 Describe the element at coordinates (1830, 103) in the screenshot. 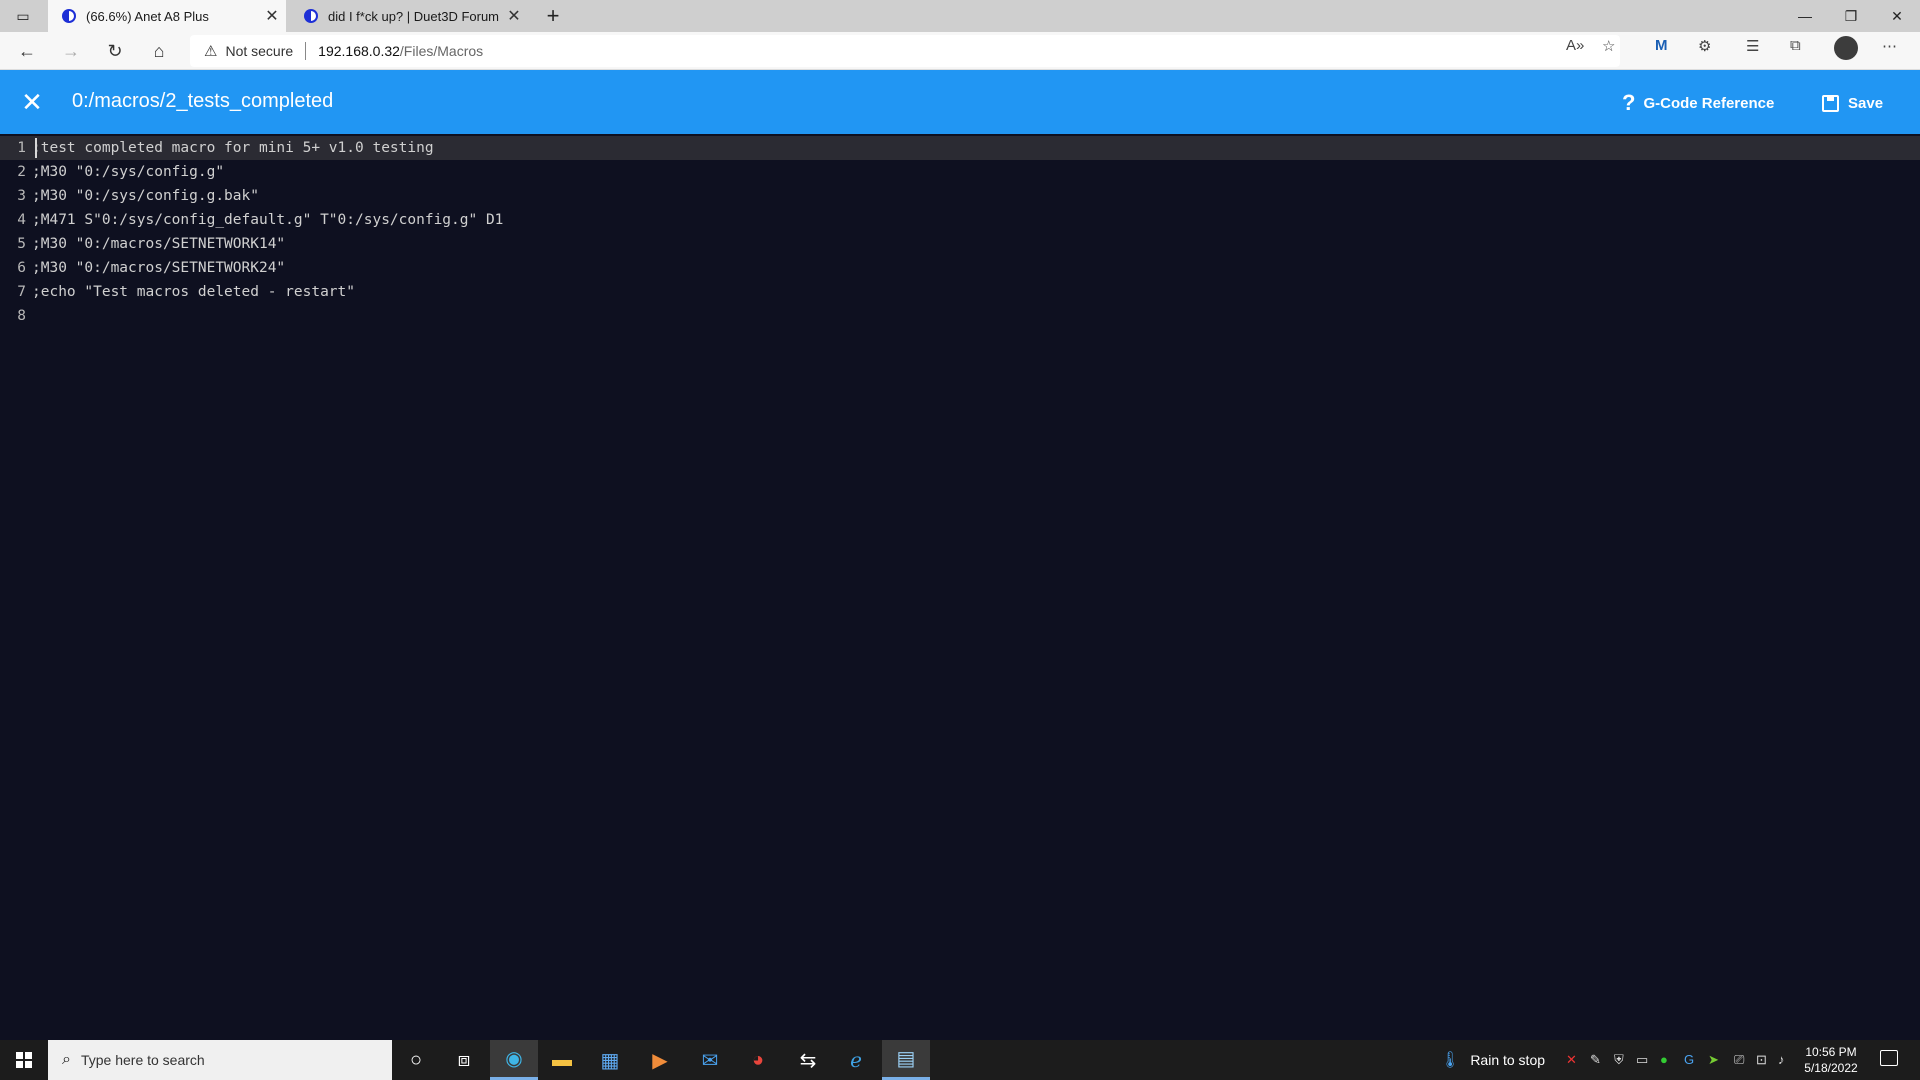

I see `floppy-disk-icon` at that location.